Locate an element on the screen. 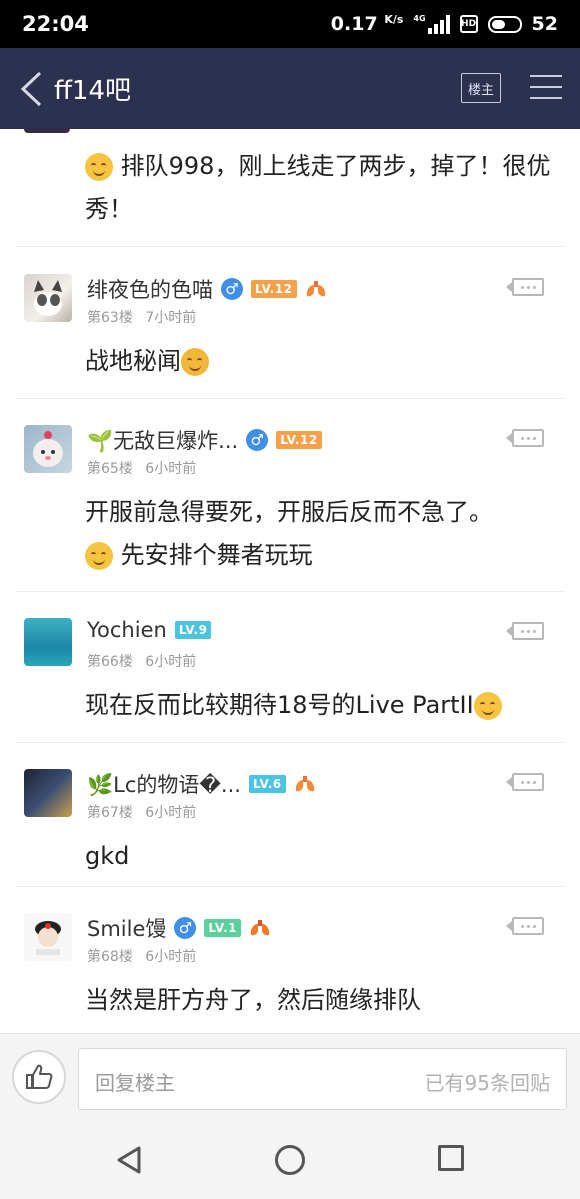  status-right: 0.17 K/s 4G HD 52 is located at coordinates (444, 24).